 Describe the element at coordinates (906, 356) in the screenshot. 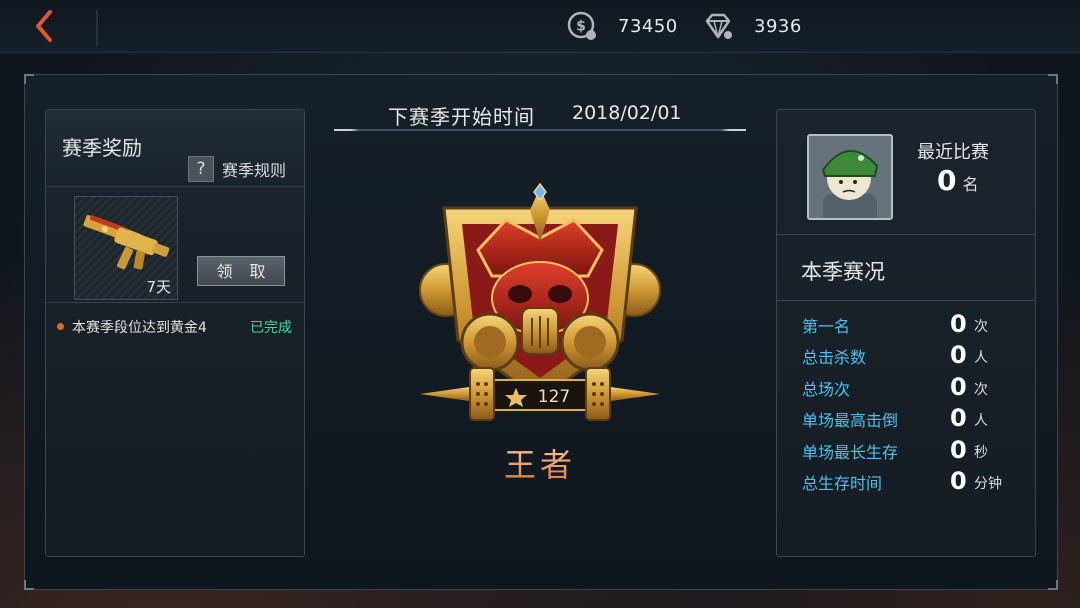

I see `stat-row: 总击杀数 0 人` at that location.